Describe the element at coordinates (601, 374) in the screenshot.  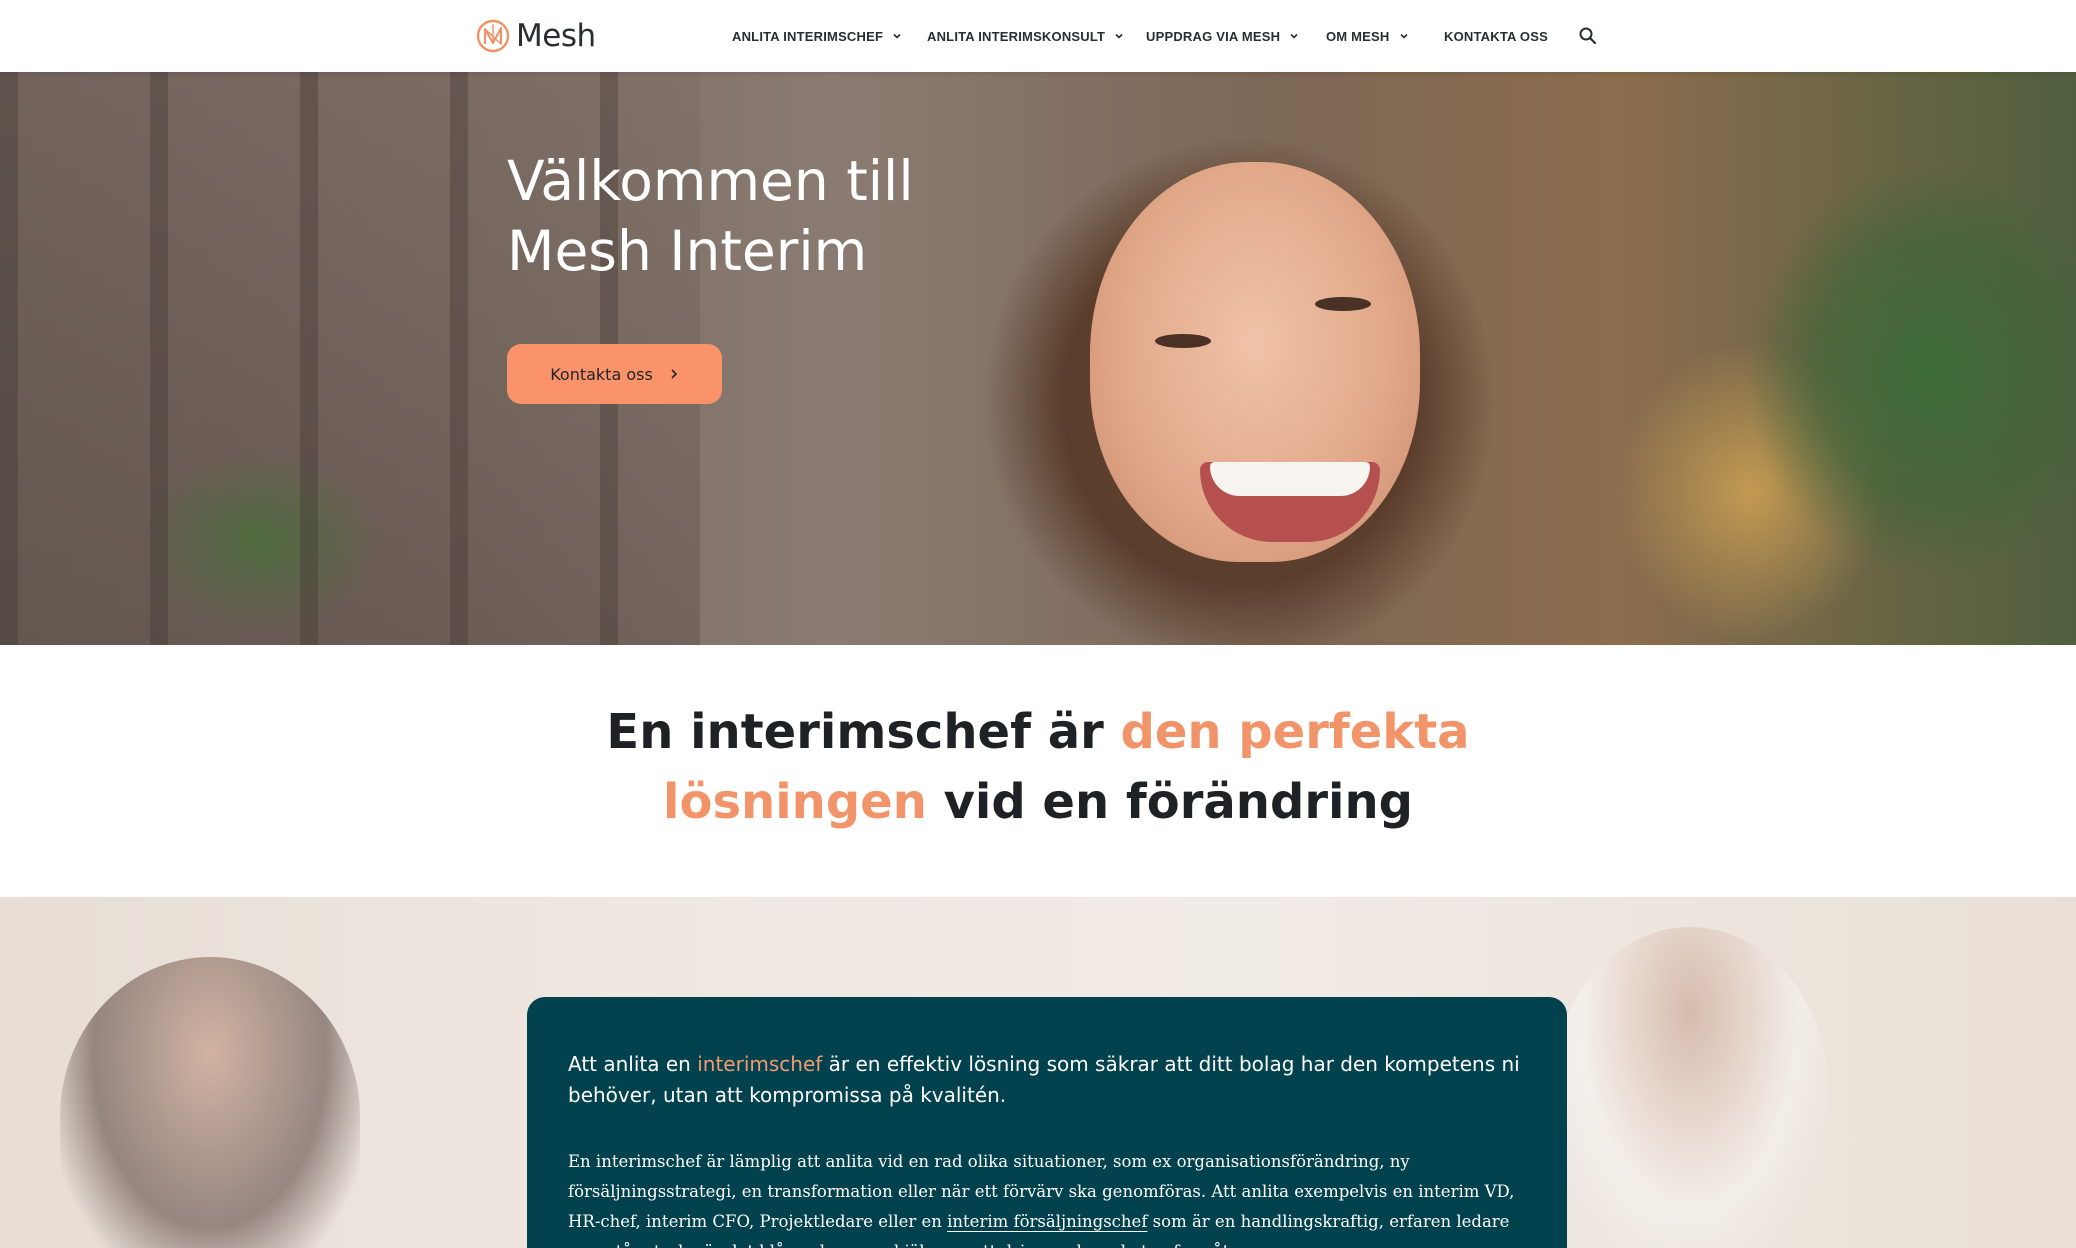
I see `cta-label: Kontakta oss` at that location.